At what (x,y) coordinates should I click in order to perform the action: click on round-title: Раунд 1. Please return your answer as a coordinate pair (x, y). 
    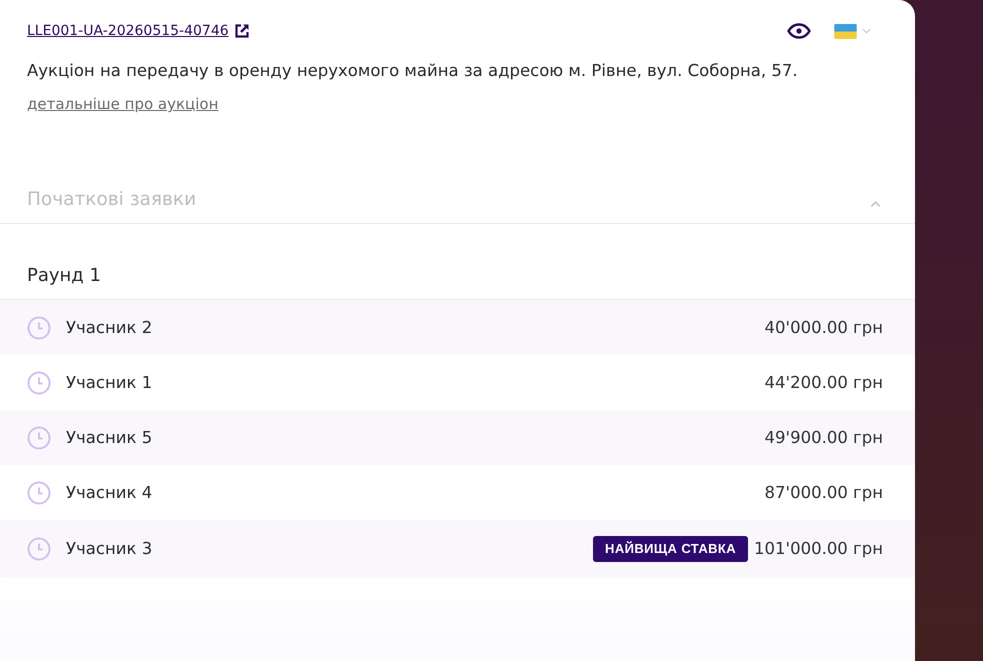
    Looking at the image, I should click on (64, 276).